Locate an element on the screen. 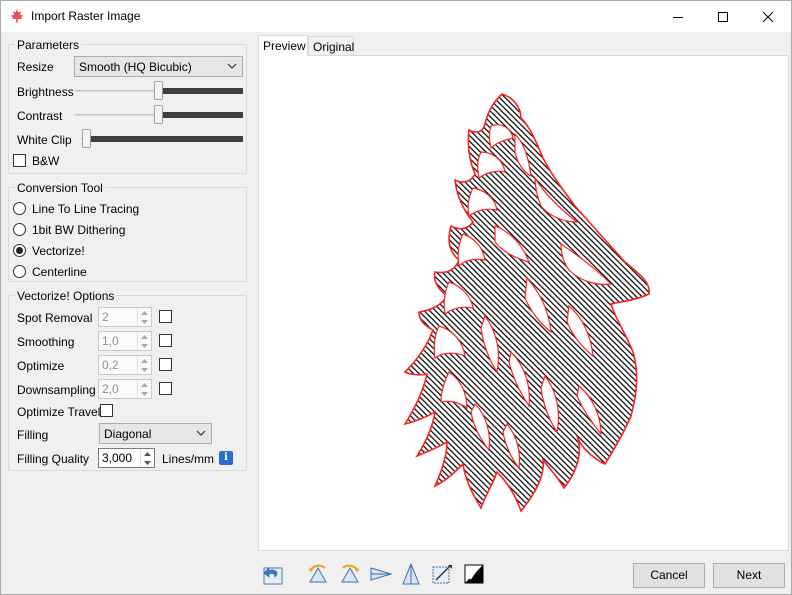 The width and height of the screenshot is (792, 595). maximize-icon is located at coordinates (723, 16).